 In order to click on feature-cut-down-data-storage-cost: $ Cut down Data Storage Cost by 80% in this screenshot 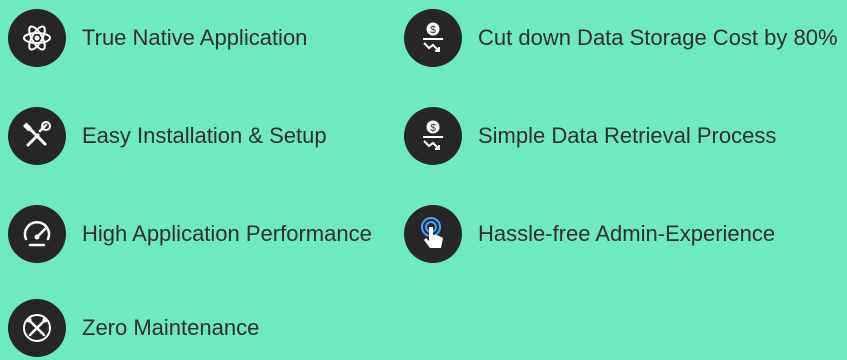, I will do `click(621, 38)`.